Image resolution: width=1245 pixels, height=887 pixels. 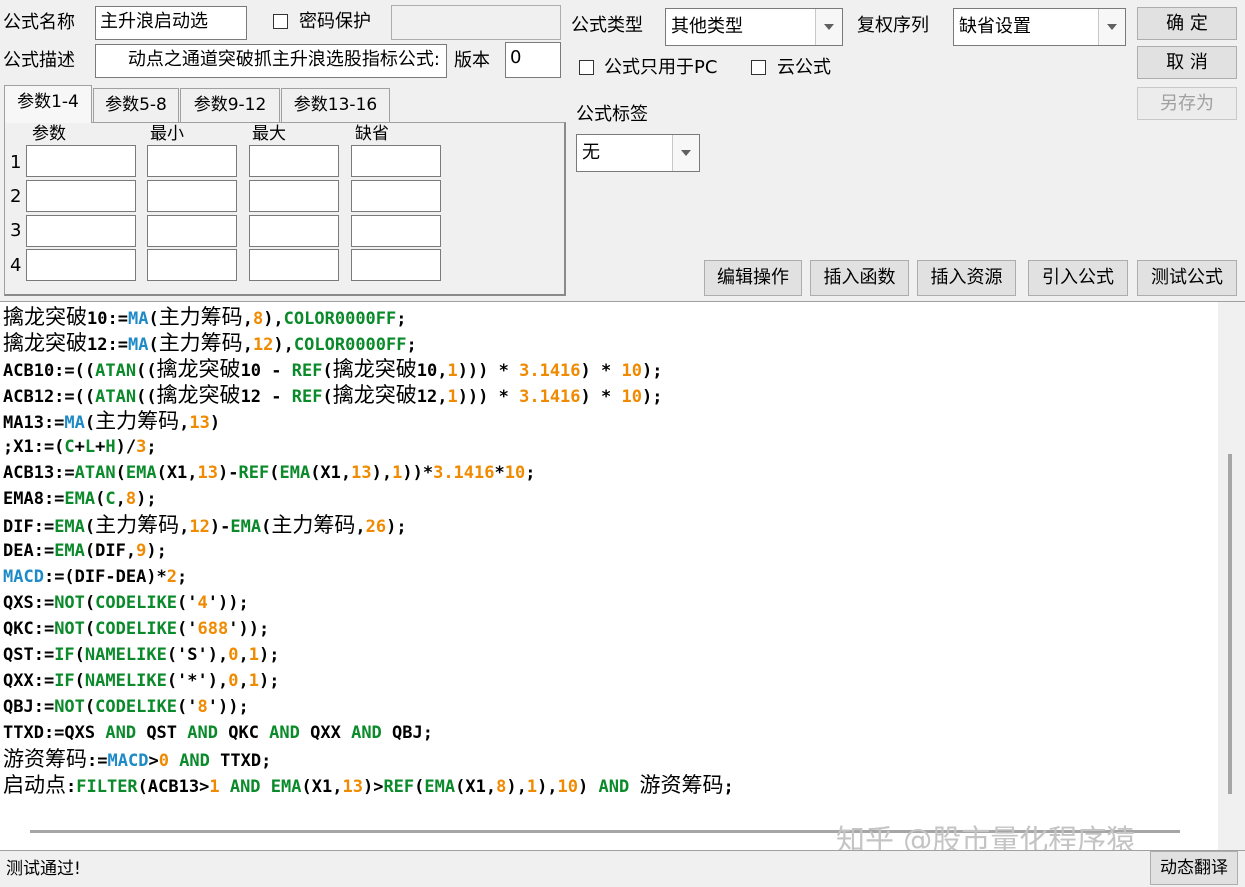 What do you see at coordinates (368, 681) in the screenshot?
I see `code-line: QXX:=IF(NAMELIKE('*'),0,1);` at bounding box center [368, 681].